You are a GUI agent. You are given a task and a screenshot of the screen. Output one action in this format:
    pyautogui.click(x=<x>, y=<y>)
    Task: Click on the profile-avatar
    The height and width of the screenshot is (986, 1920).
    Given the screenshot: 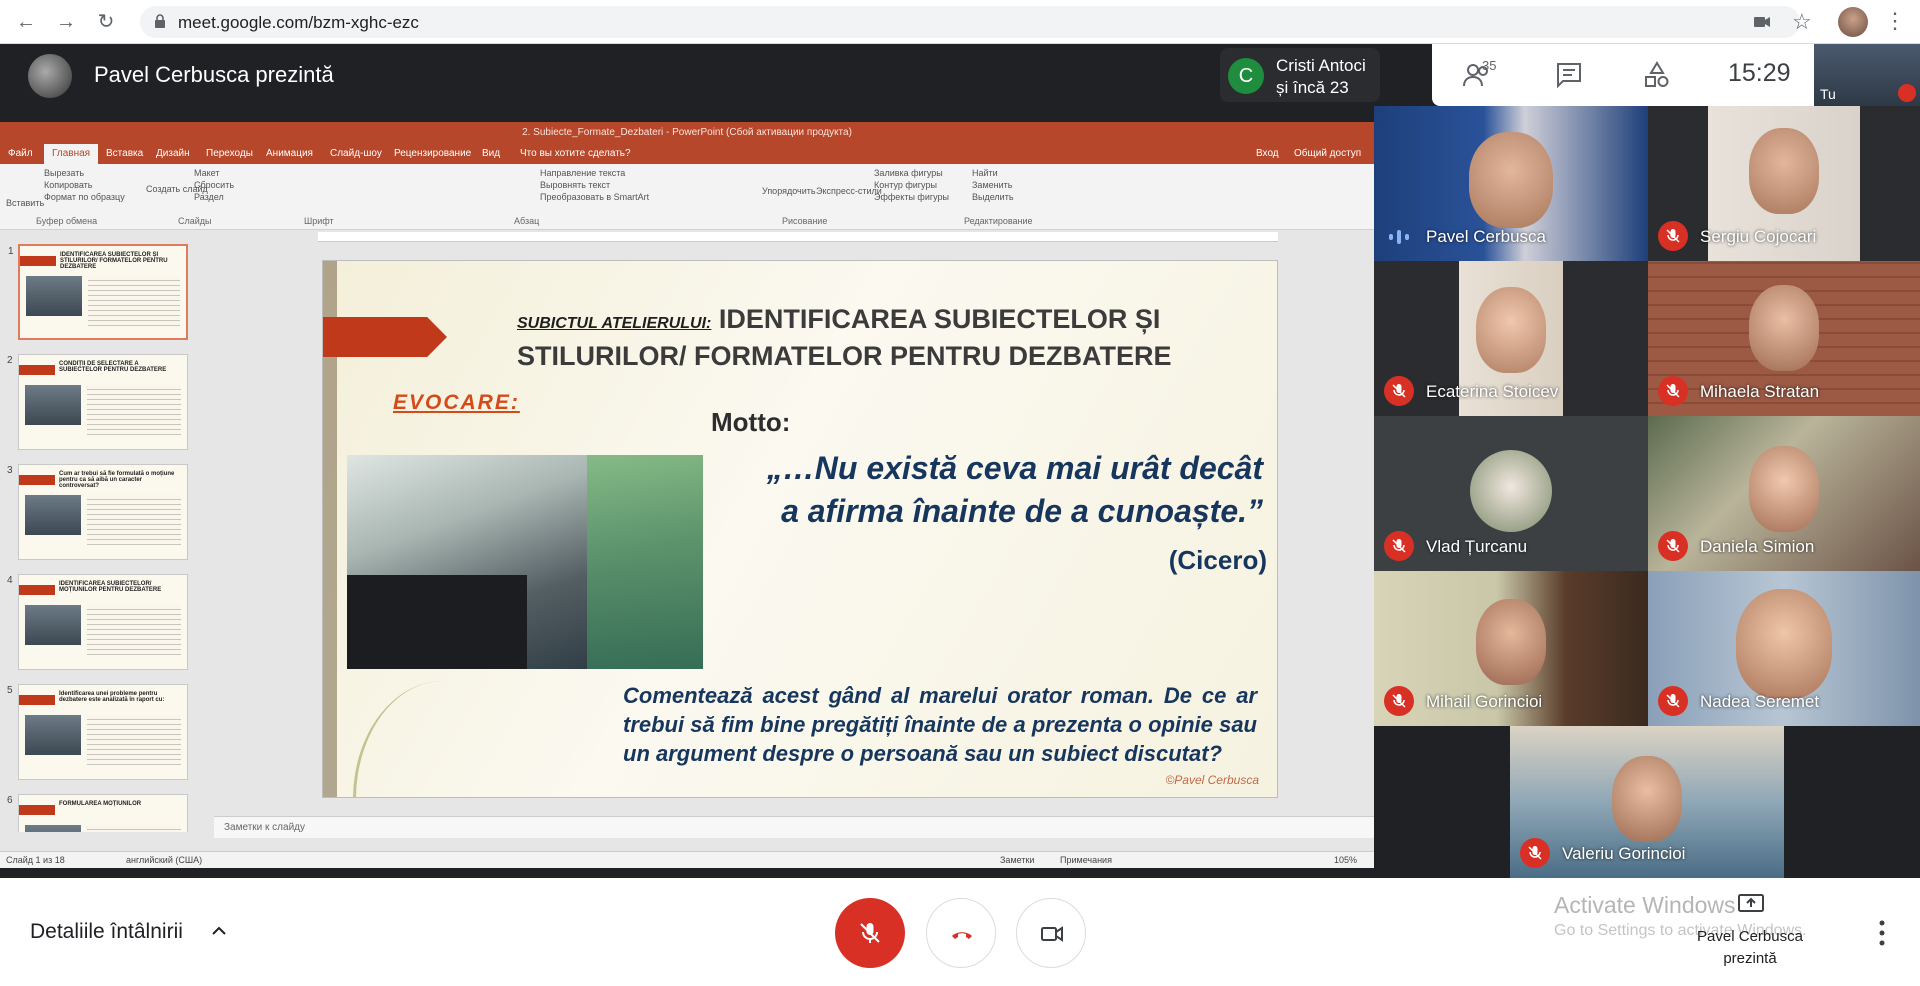 What is the action you would take?
    pyautogui.click(x=1853, y=22)
    